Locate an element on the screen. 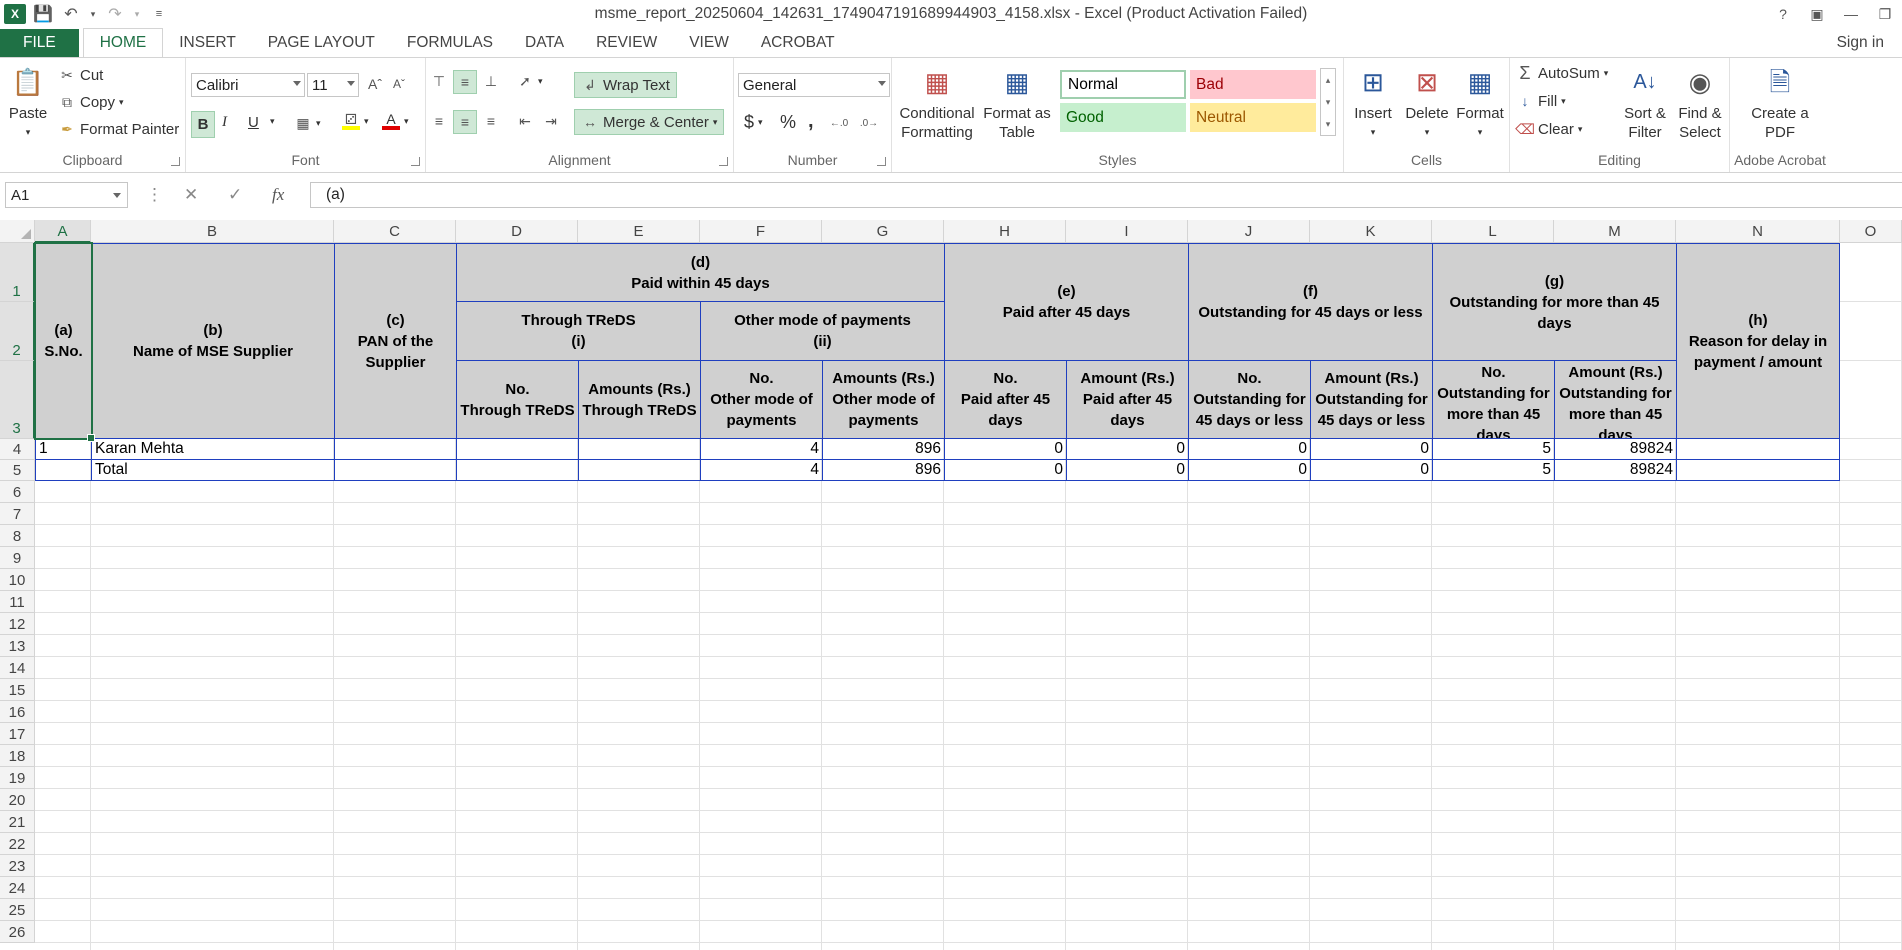  row-header-4: 4 is located at coordinates (17, 449).